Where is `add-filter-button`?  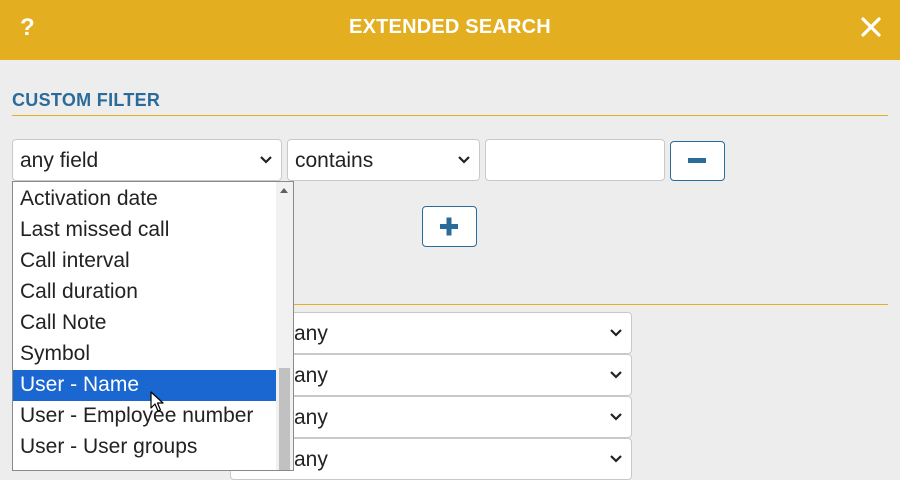 add-filter-button is located at coordinates (449, 226).